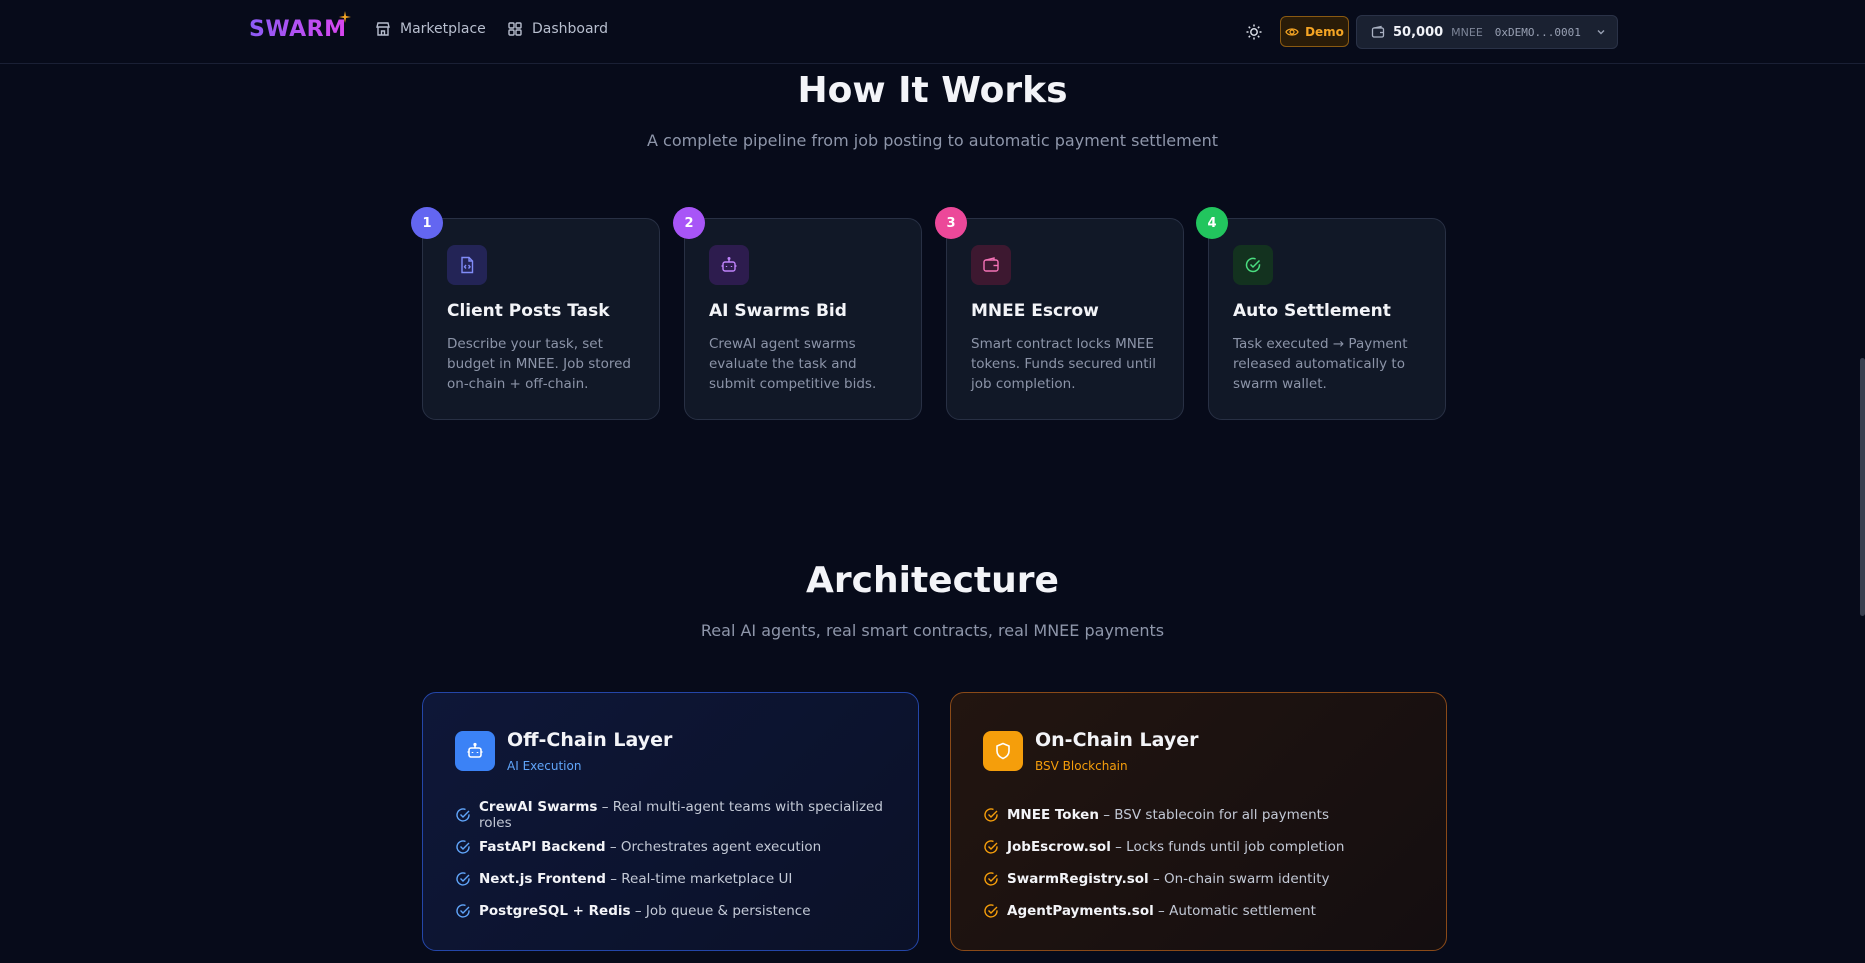  Describe the element at coordinates (383, 29) in the screenshot. I see `store-icon` at that location.